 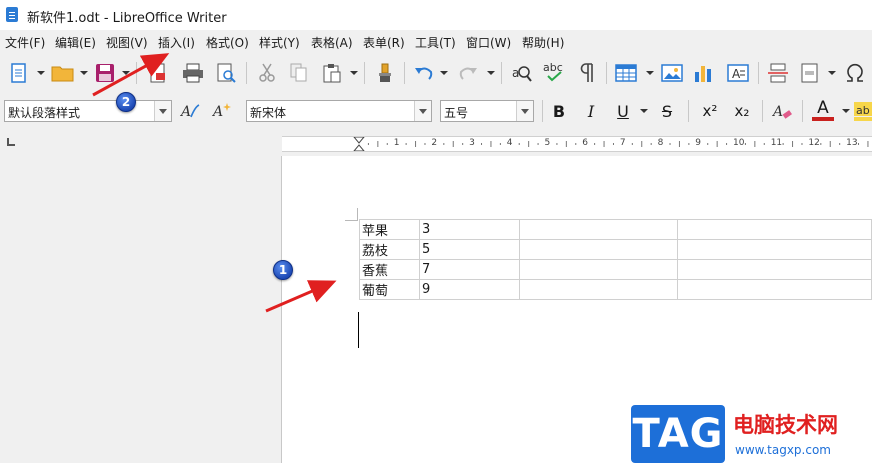 What do you see at coordinates (283, 270) in the screenshot?
I see `annotation-badge-1: 1` at bounding box center [283, 270].